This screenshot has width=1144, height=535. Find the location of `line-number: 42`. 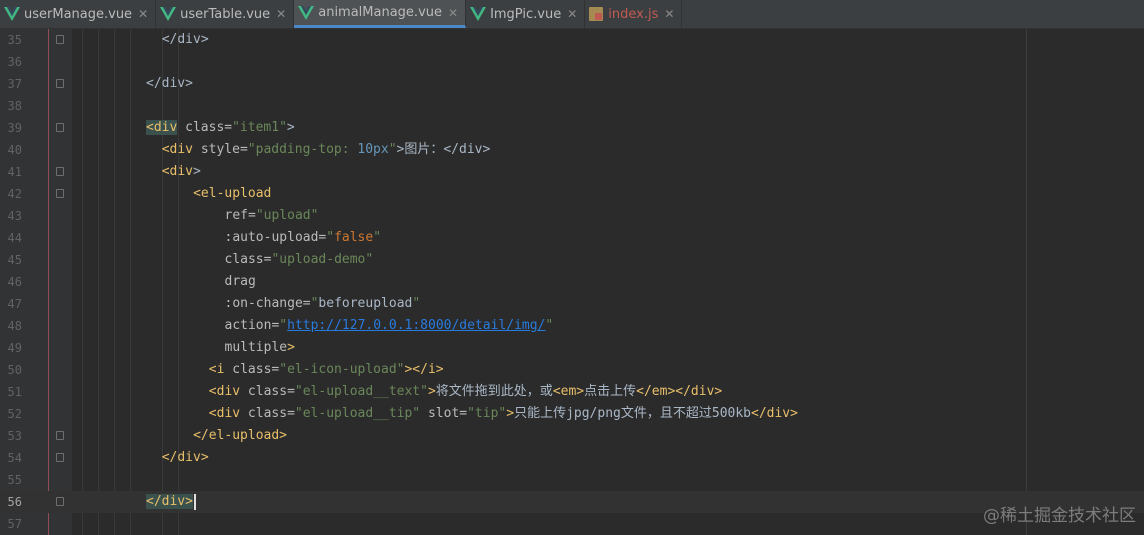

line-number: 42 is located at coordinates (14, 194).